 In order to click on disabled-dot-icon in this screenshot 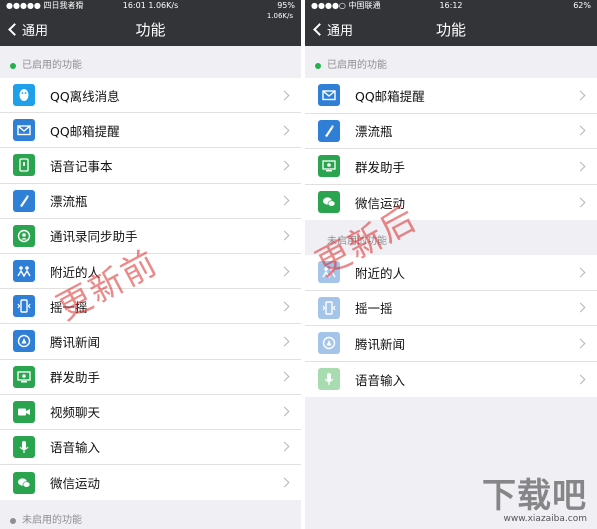, I will do `click(13, 521)`.